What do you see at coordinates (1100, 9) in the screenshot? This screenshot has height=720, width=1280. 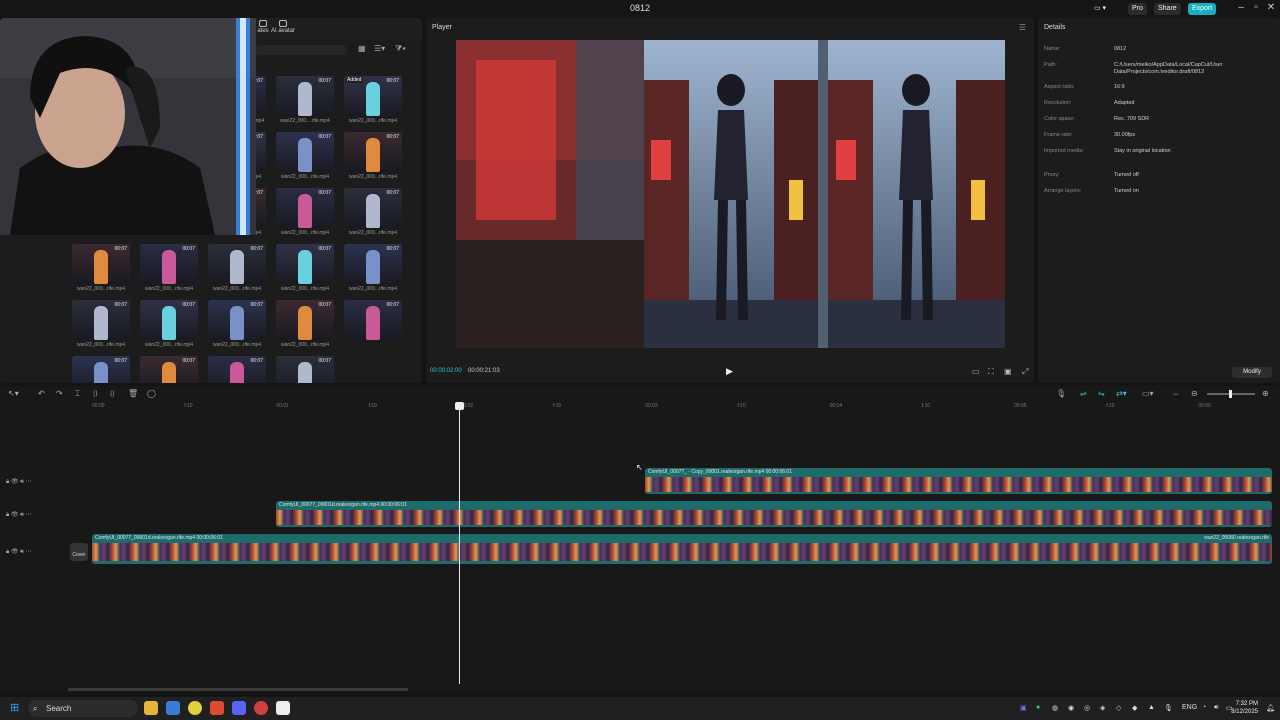 I see `layout-icon: ▭ ▾` at bounding box center [1100, 9].